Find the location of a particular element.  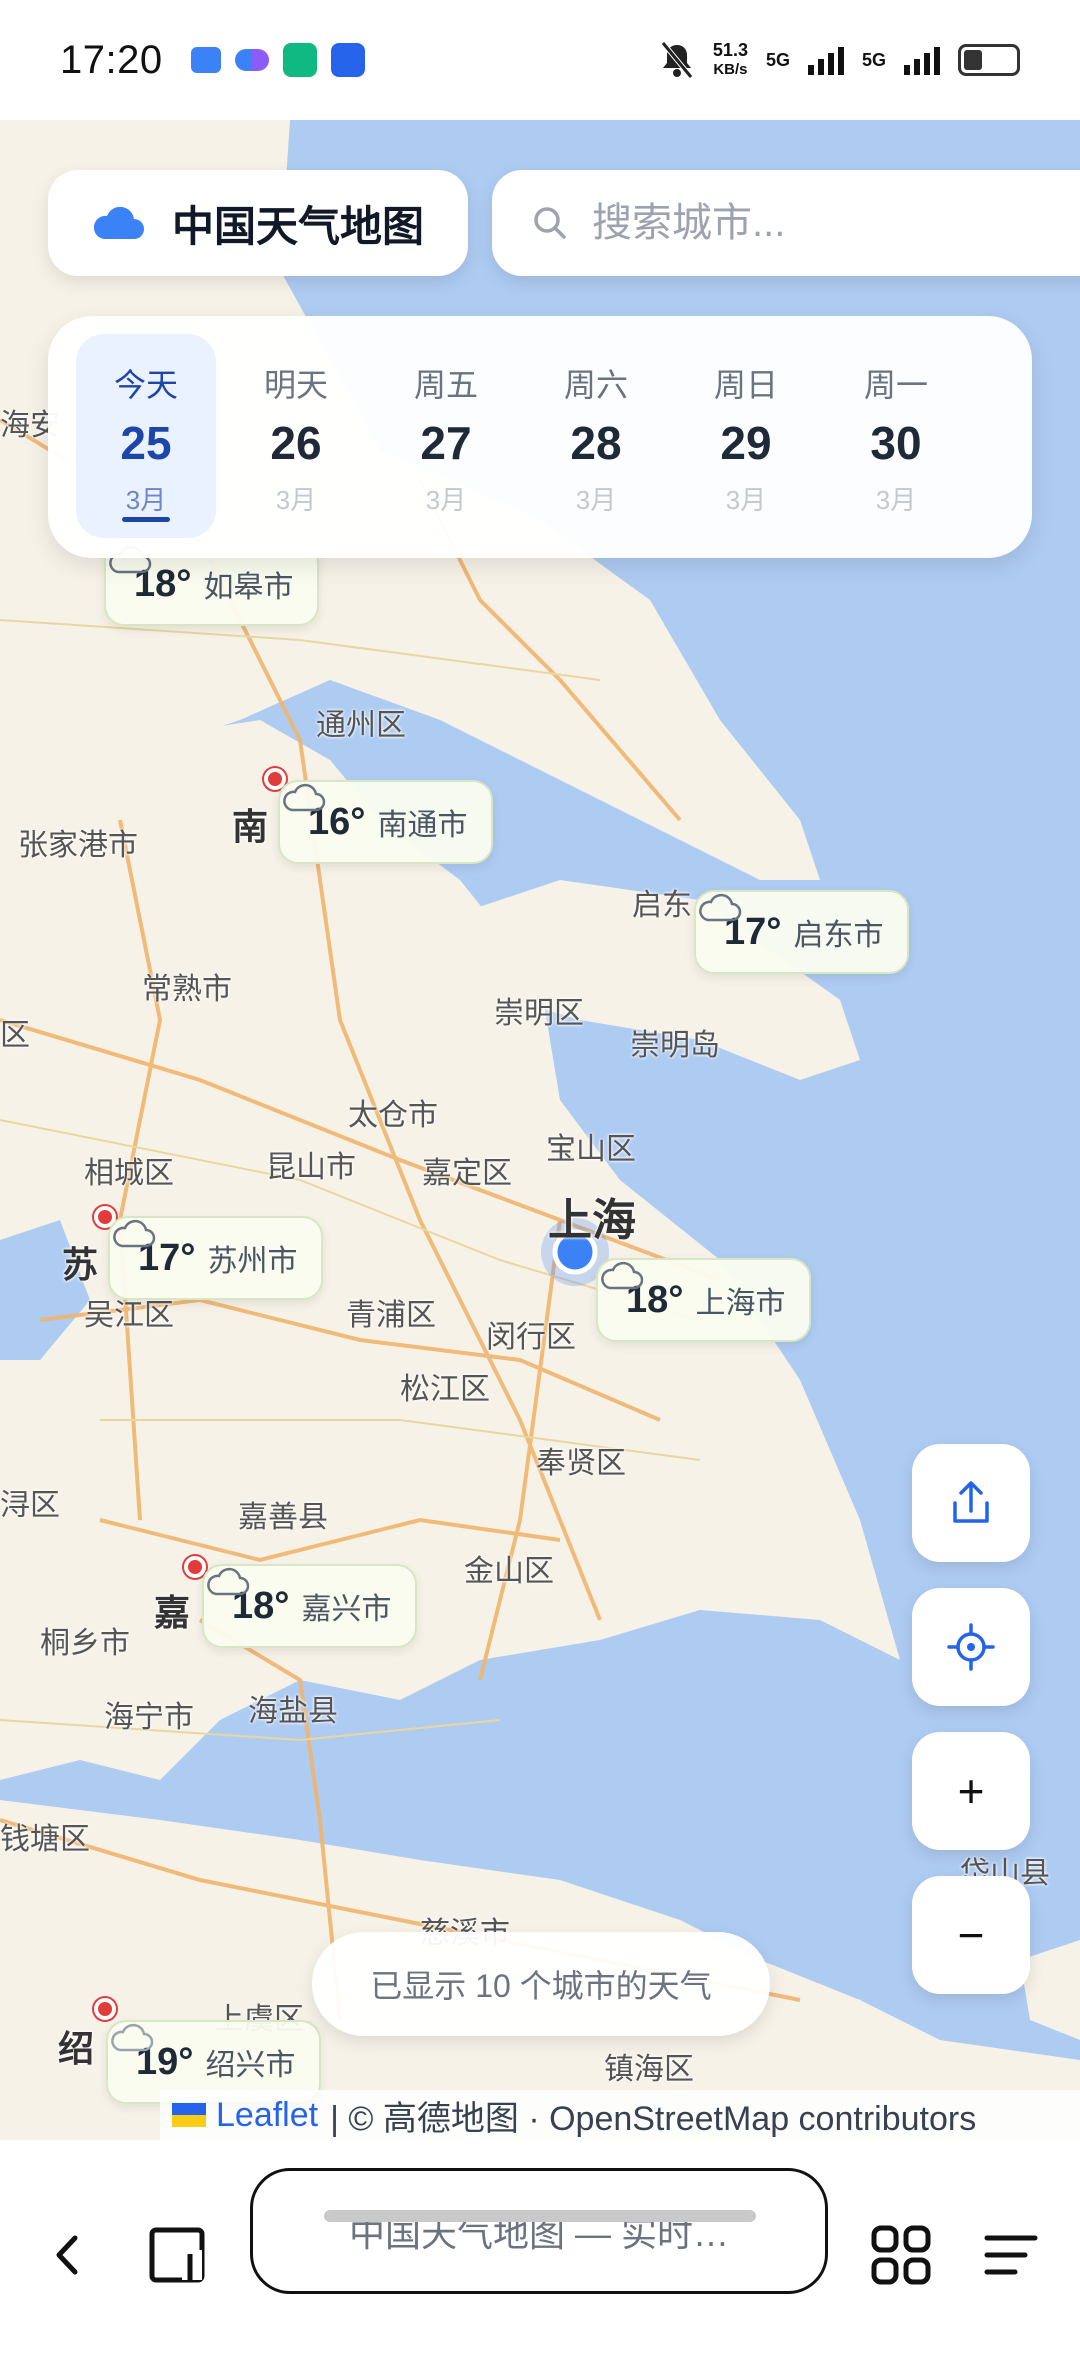

leaflet-link: Leaflet is located at coordinates (267, 2115).